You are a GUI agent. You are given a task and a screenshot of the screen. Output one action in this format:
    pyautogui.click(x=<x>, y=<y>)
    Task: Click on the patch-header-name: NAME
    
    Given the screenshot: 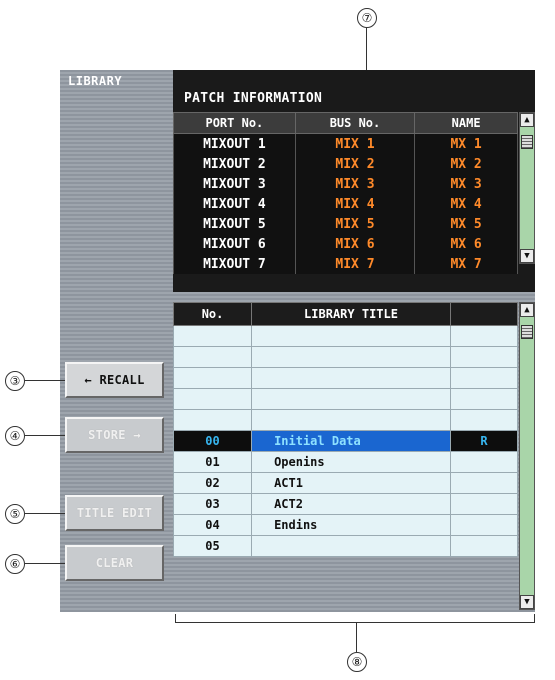 What is the action you would take?
    pyautogui.click(x=466, y=123)
    